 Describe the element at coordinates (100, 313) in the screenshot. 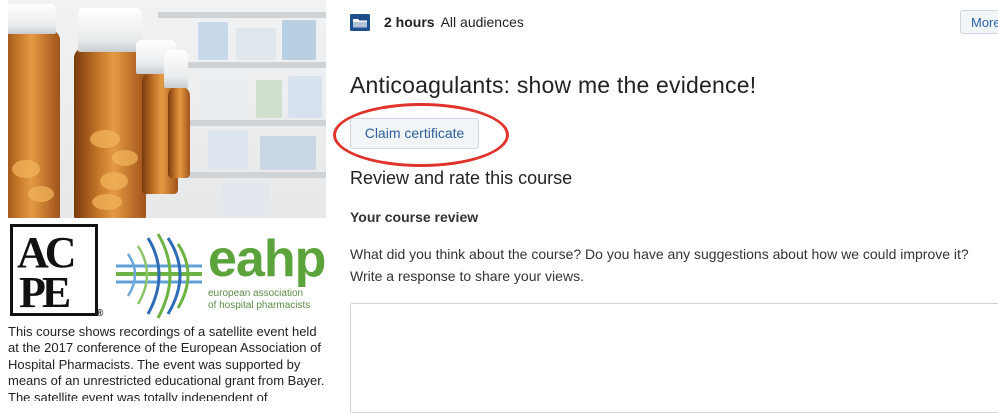

I see `registered-mark: ®` at that location.